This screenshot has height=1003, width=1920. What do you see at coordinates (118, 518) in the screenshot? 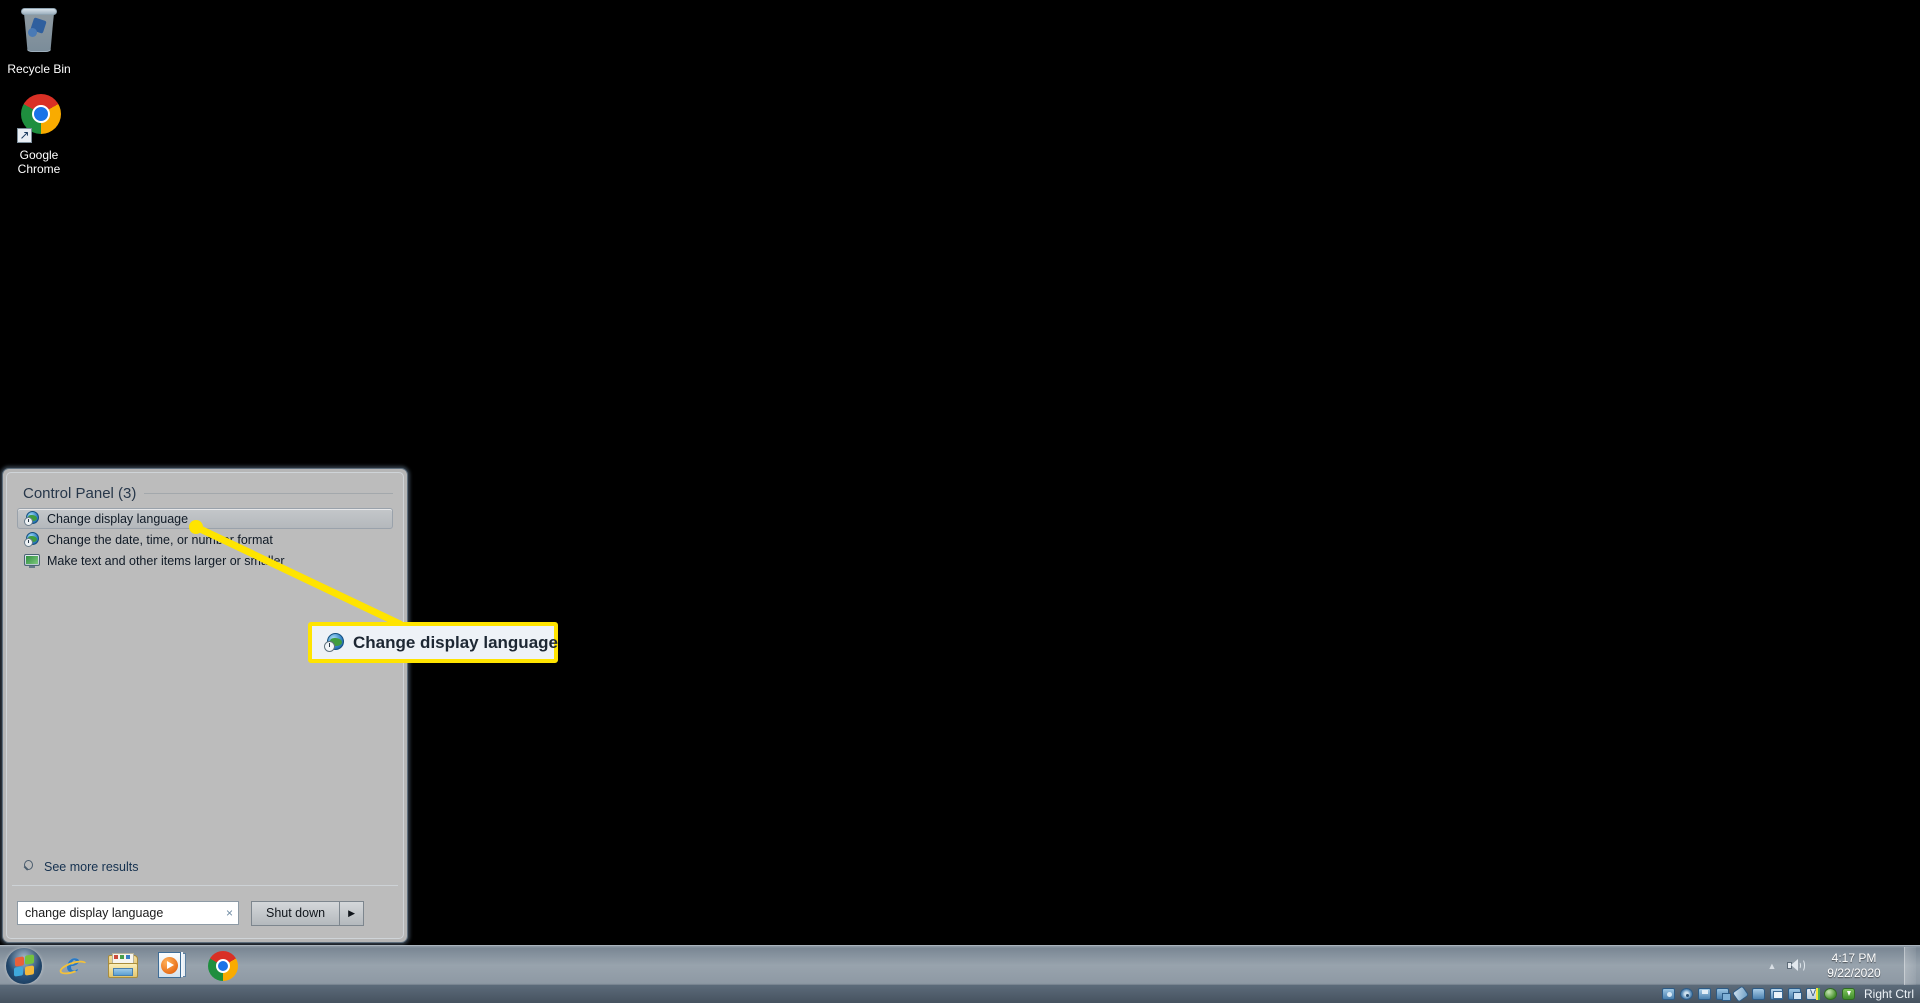
I see `result-item-label: Change display language` at bounding box center [118, 518].